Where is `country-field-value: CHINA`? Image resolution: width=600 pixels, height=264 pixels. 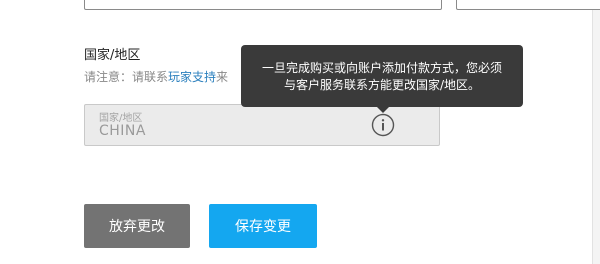
country-field-value: CHINA is located at coordinates (122, 131).